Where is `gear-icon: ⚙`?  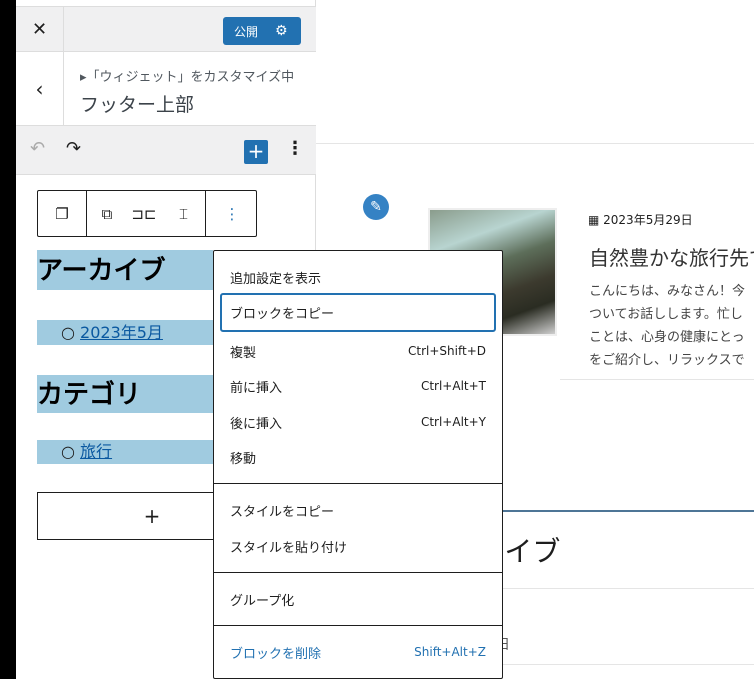 gear-icon: ⚙ is located at coordinates (281, 31).